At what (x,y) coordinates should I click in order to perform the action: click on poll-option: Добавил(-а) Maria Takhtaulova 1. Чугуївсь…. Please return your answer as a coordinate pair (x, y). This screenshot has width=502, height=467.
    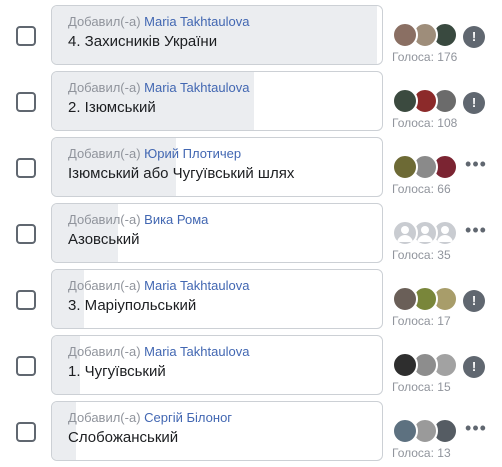
    Looking at the image, I should click on (217, 365).